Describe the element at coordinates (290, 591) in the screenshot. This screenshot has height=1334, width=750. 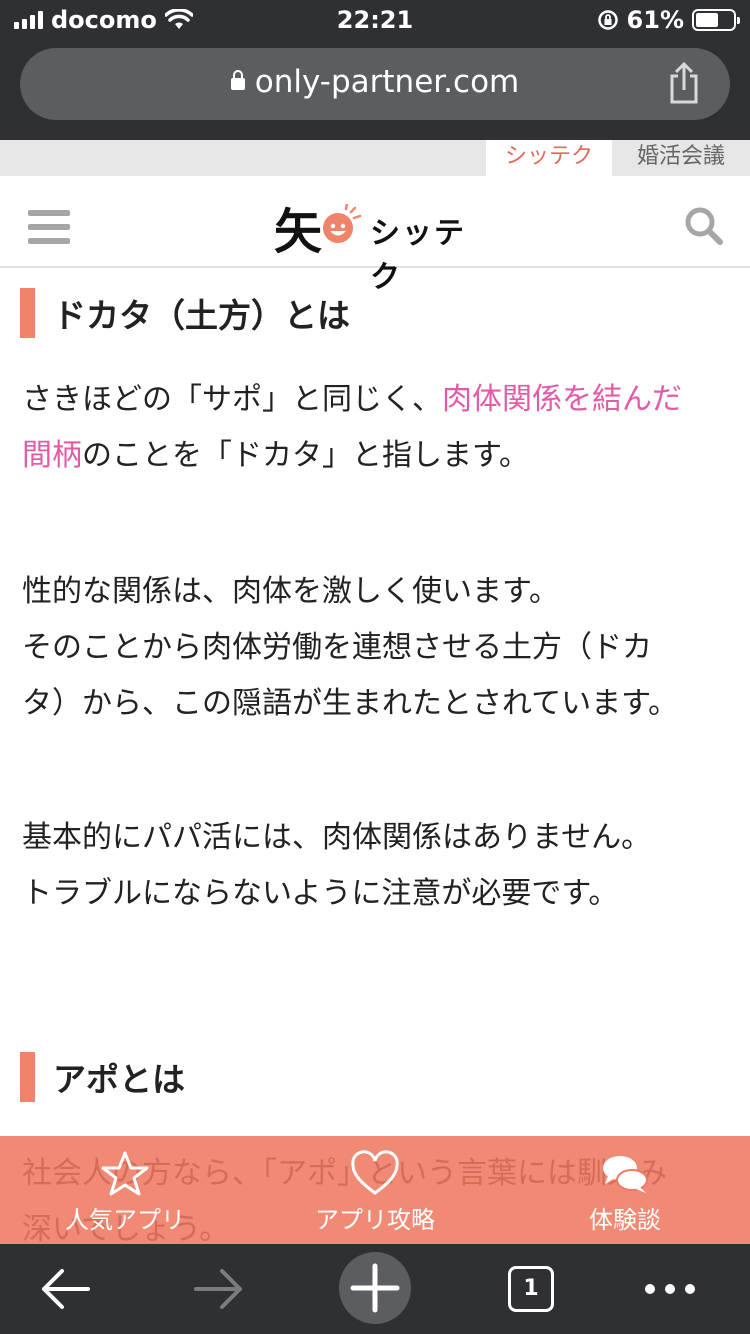
I see `p2-line-1: 性的な関係は、肉体を激しく使います。` at that location.